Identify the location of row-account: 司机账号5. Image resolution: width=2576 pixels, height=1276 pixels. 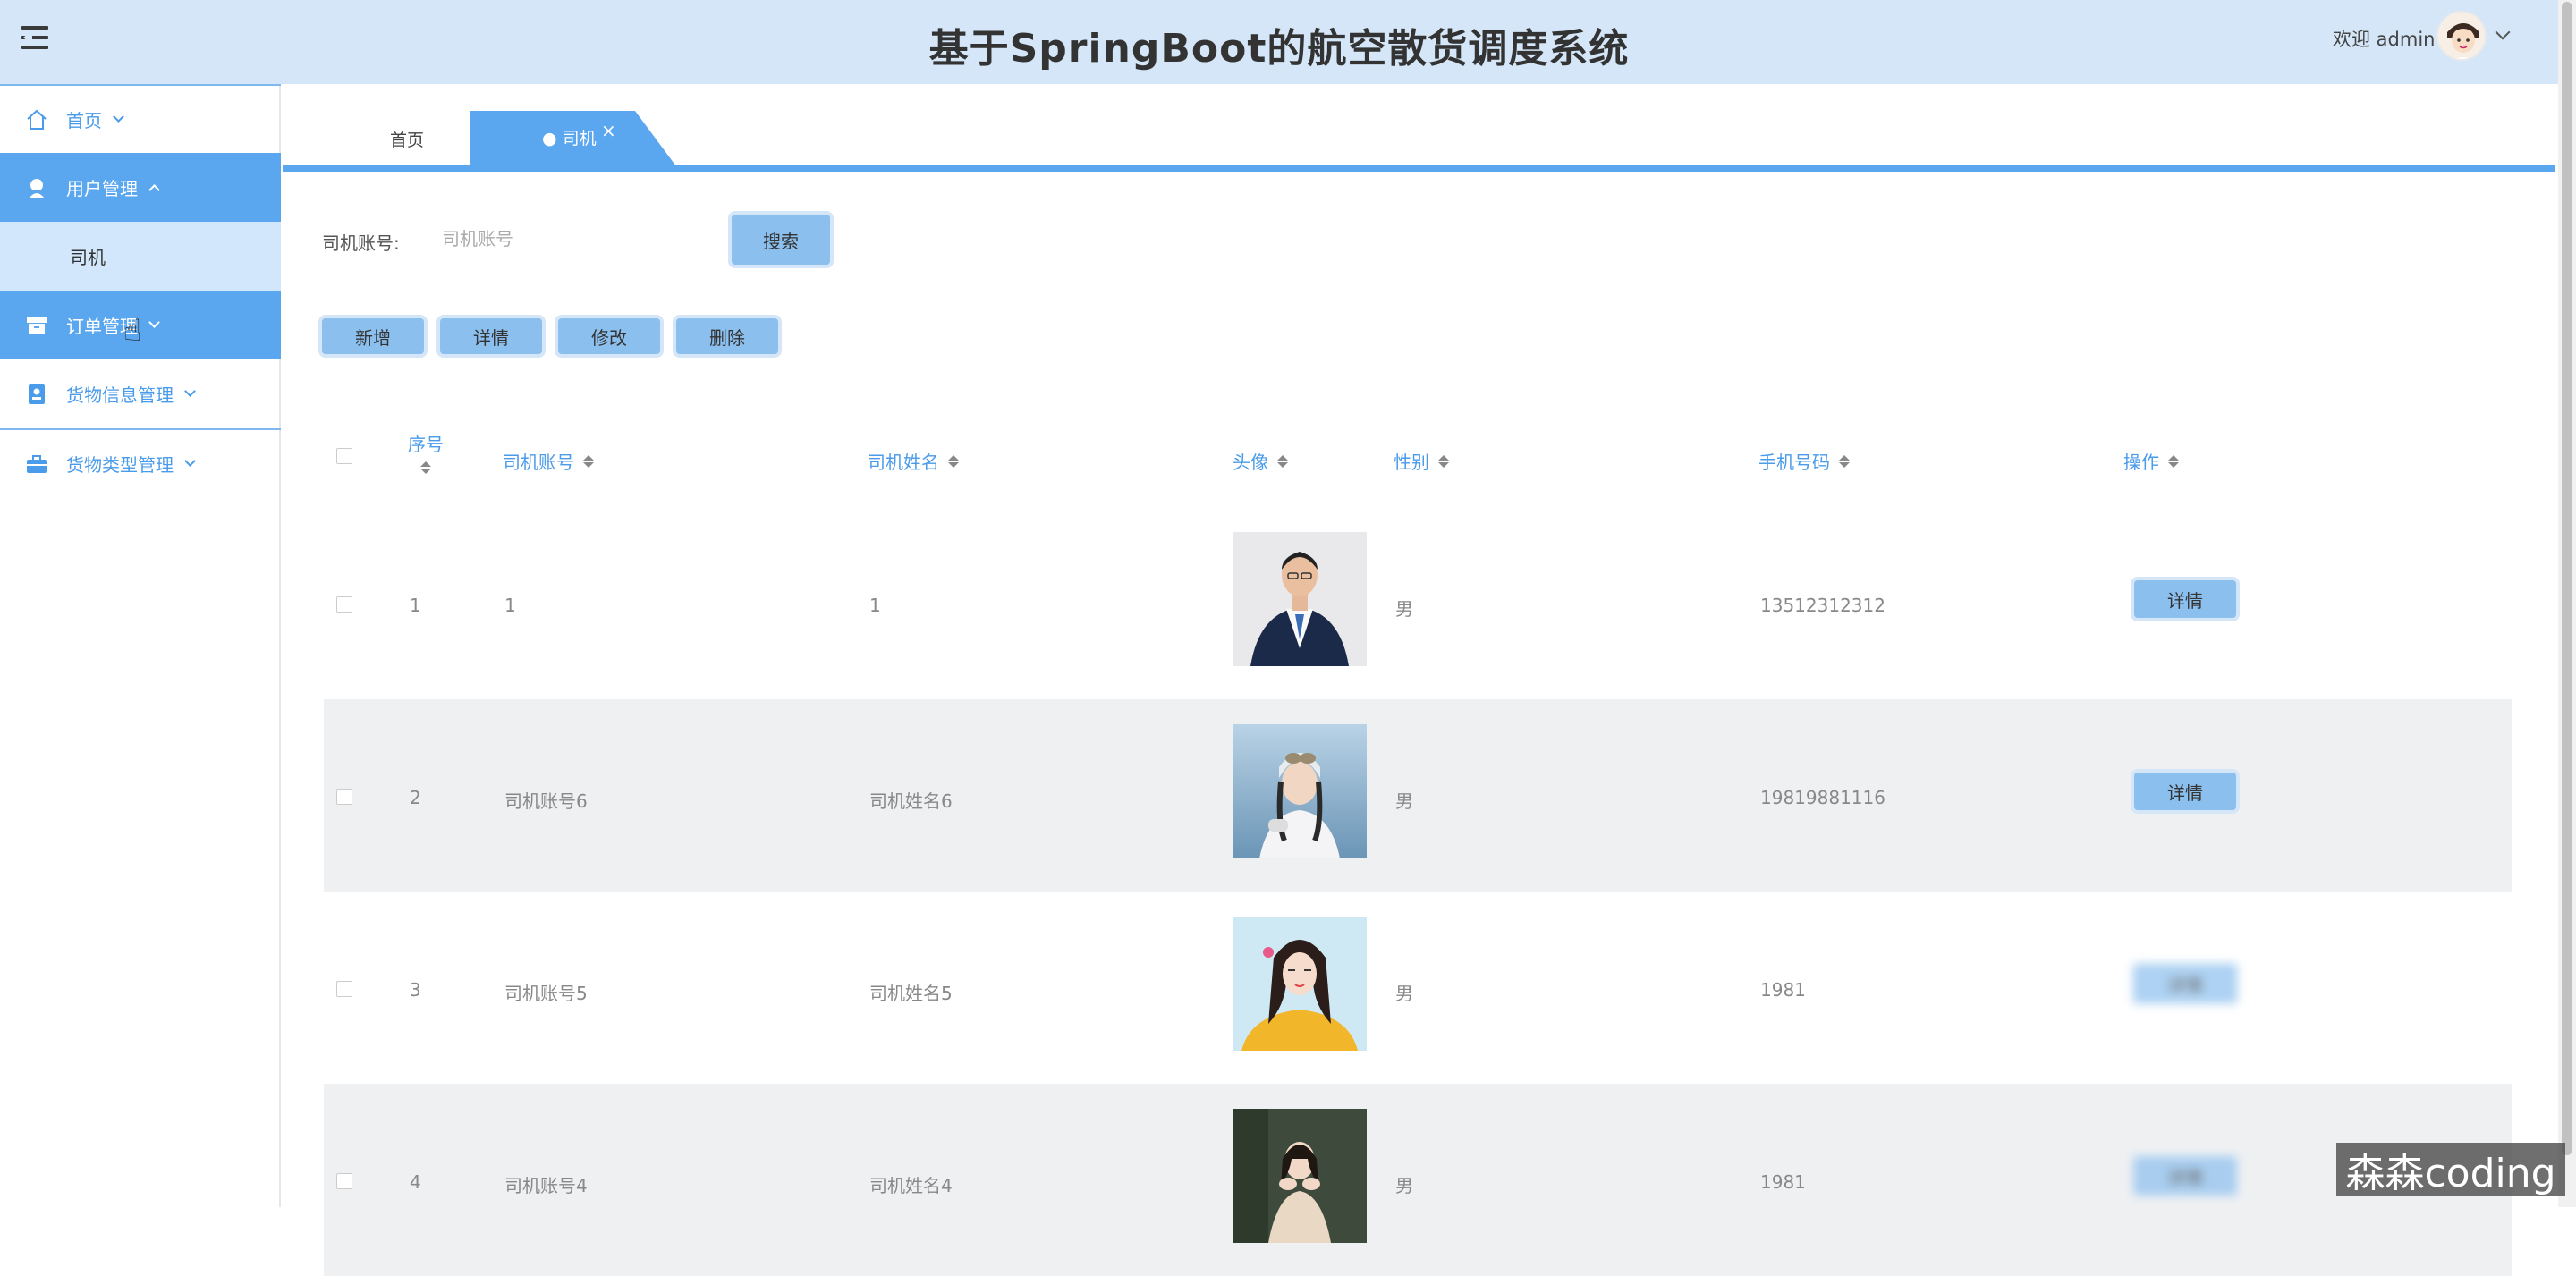
(546, 993).